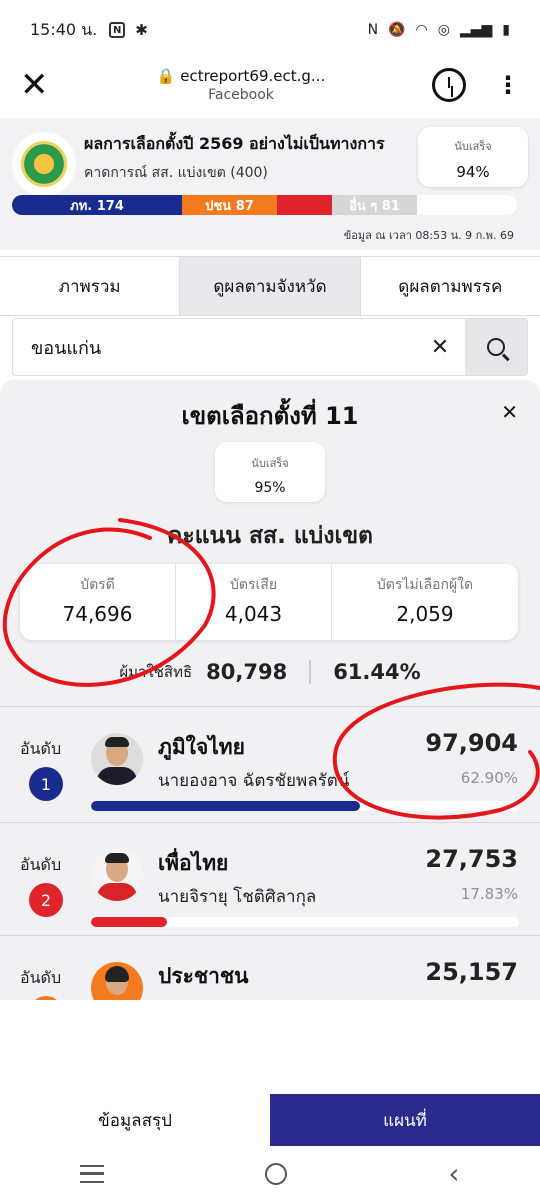  Describe the element at coordinates (214, 347) in the screenshot. I see `search-input` at that location.